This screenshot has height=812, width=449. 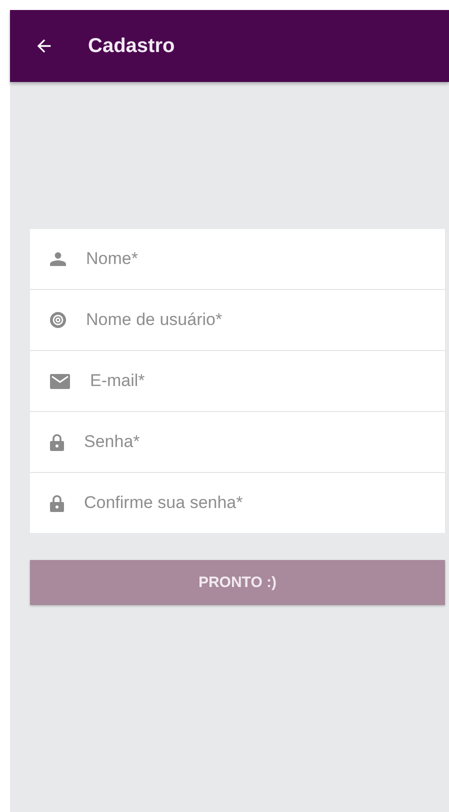 I want to click on input-field: Confirme sua senha*, so click(x=263, y=503).